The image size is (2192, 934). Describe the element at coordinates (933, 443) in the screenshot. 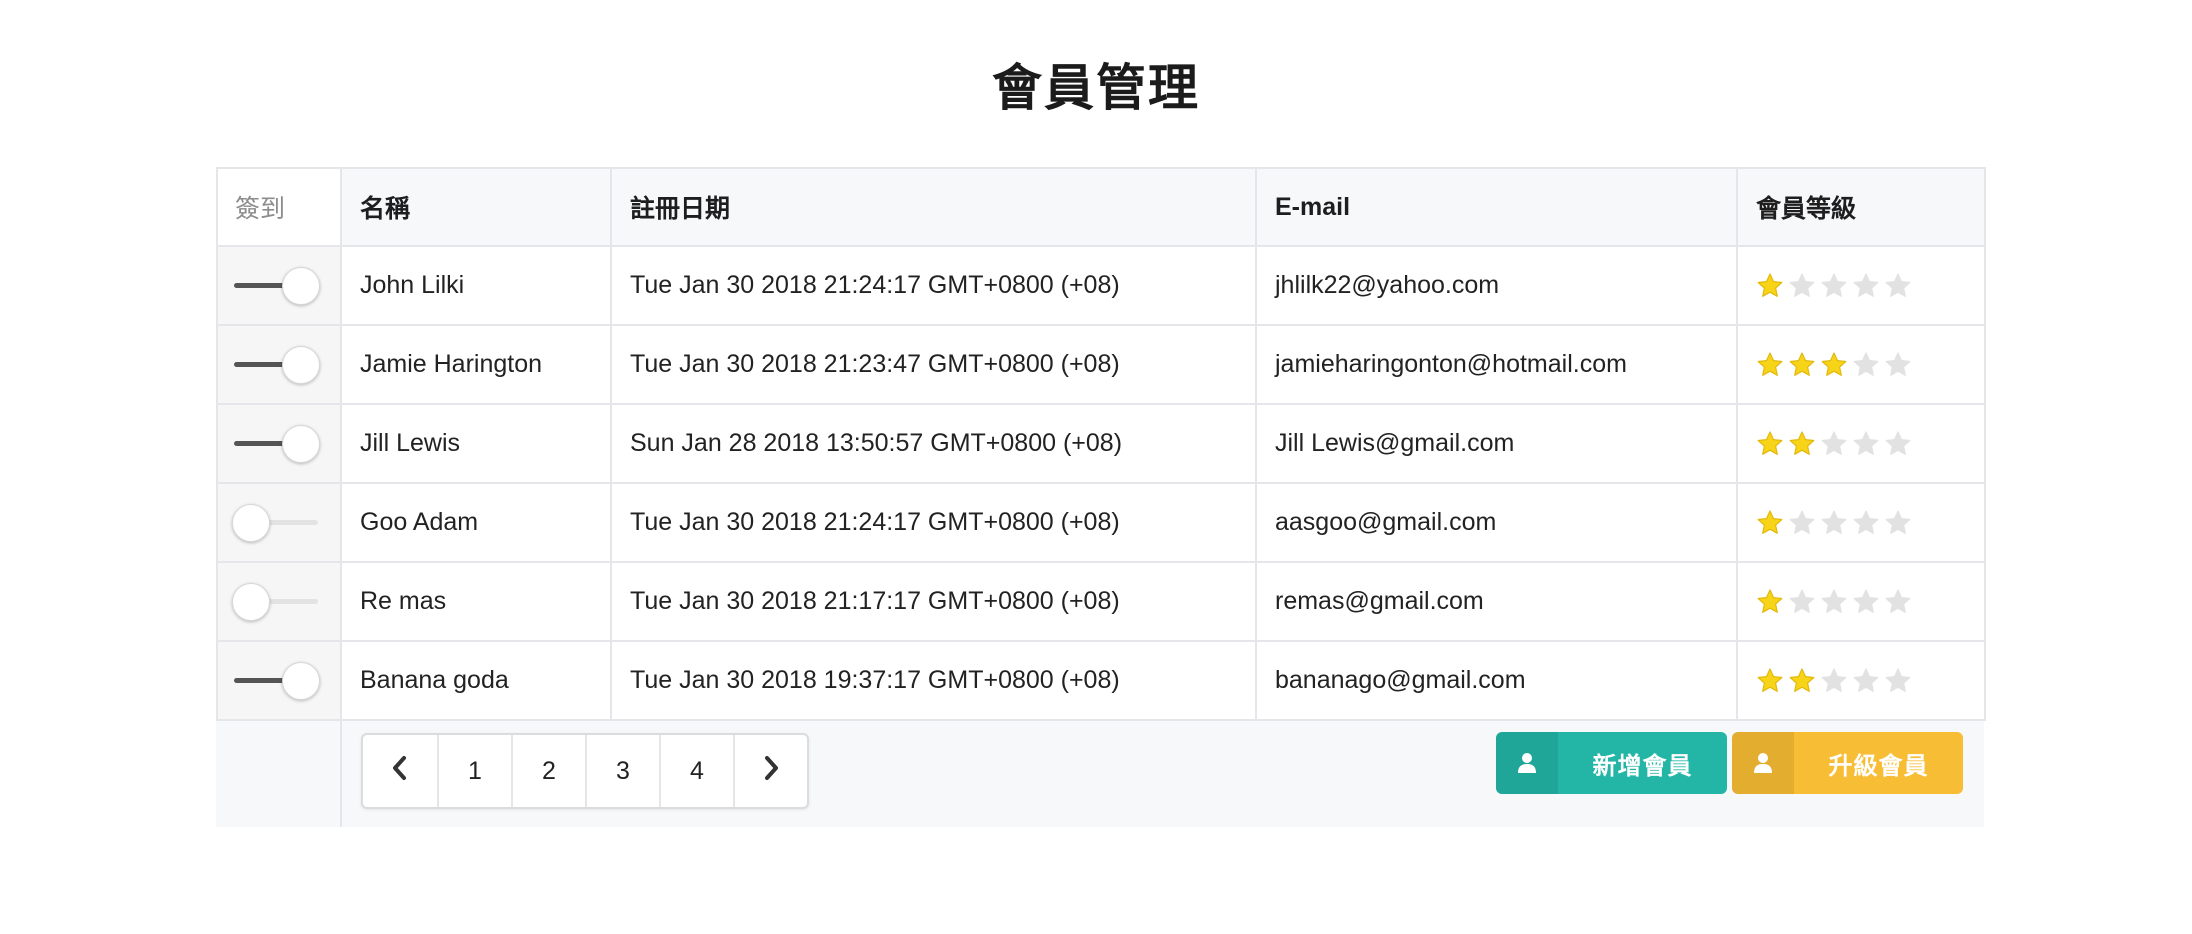

I see `registered-date-cell: Sun Jan 28 2018 13:50:57 GMT+0800 (+08)` at that location.